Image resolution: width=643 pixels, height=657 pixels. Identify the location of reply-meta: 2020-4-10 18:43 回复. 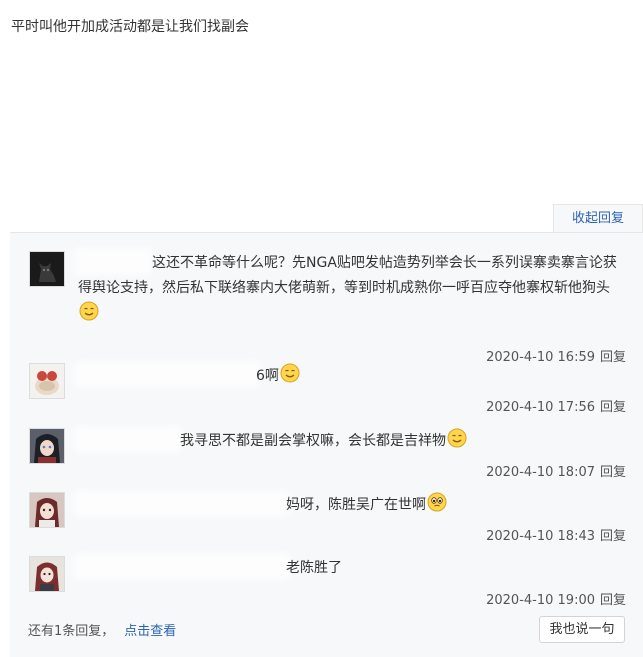
(556, 534).